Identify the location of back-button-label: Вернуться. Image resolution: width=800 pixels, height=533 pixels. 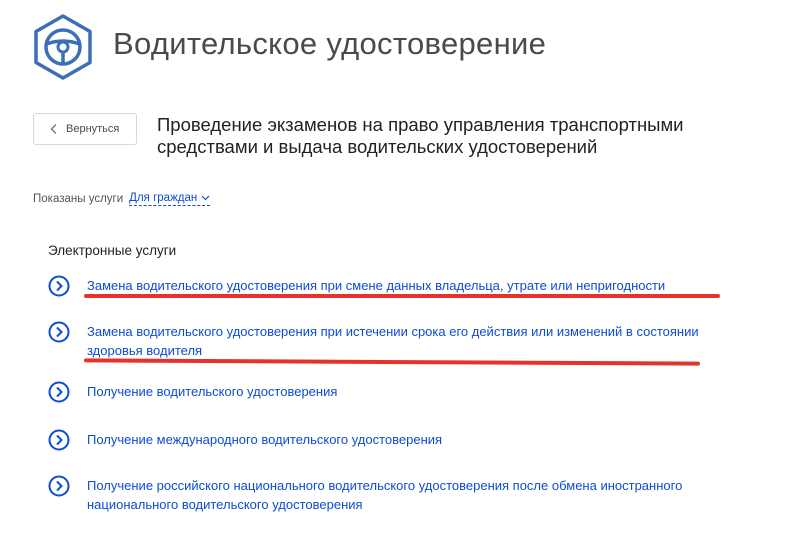
(93, 129).